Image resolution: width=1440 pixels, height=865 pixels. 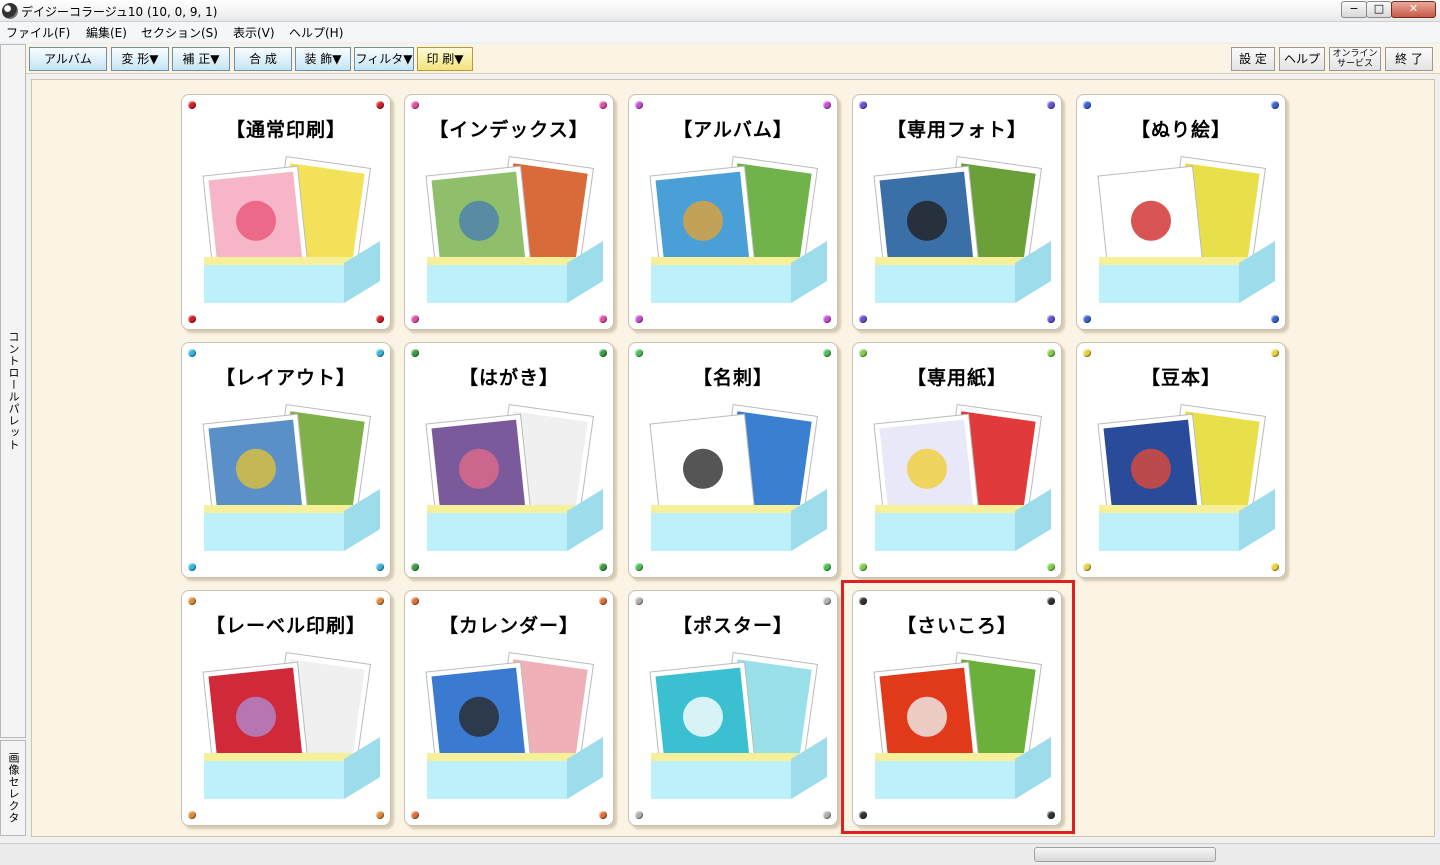 I want to click on exit-button: 終 了, so click(x=1409, y=59).